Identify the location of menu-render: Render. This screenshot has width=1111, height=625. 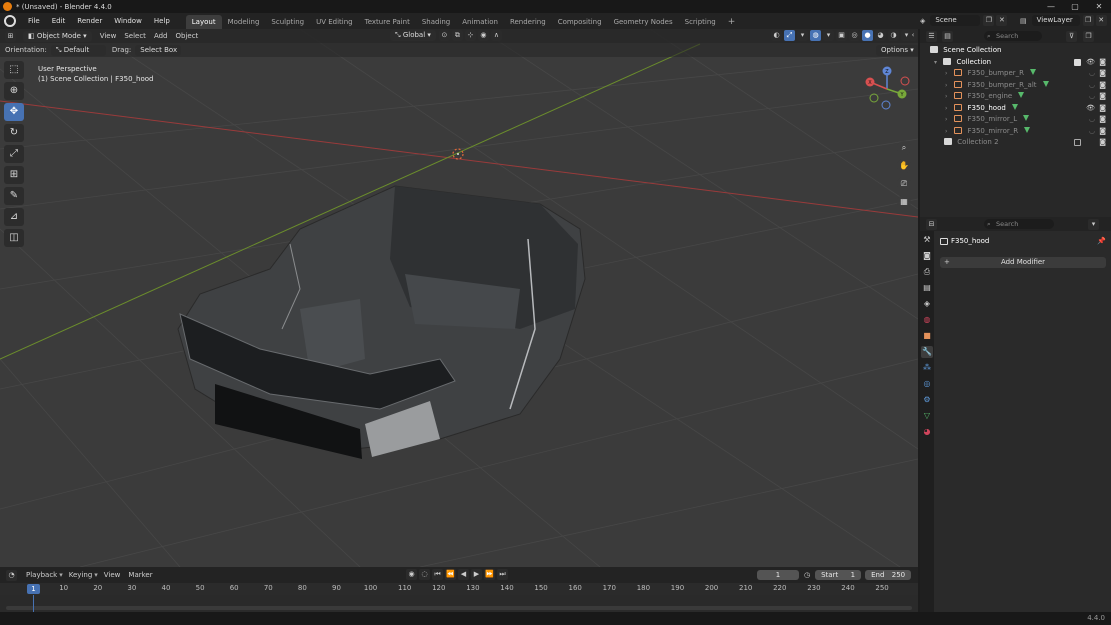
(89, 21).